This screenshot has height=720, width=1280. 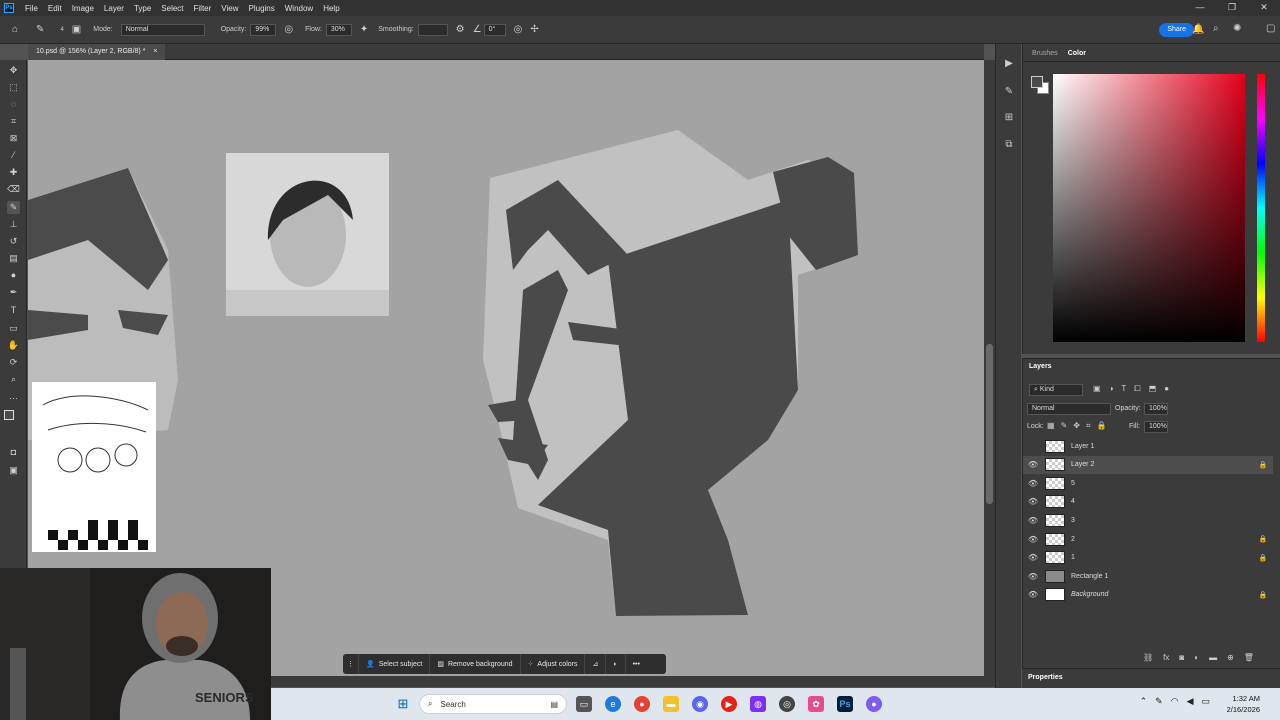 I want to click on obs-icon: ◎, so click(x=787, y=704).